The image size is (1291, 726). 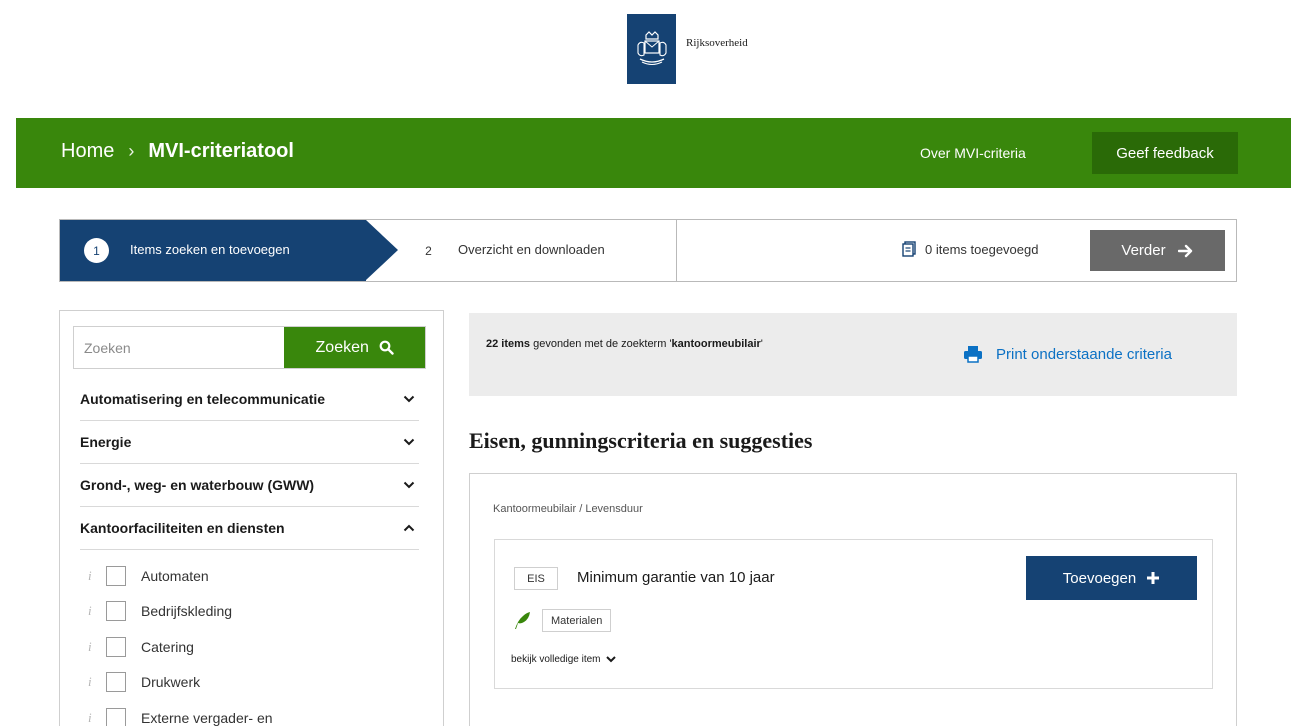 I want to click on subcategory-item: i Drukwerk, so click(x=249, y=683).